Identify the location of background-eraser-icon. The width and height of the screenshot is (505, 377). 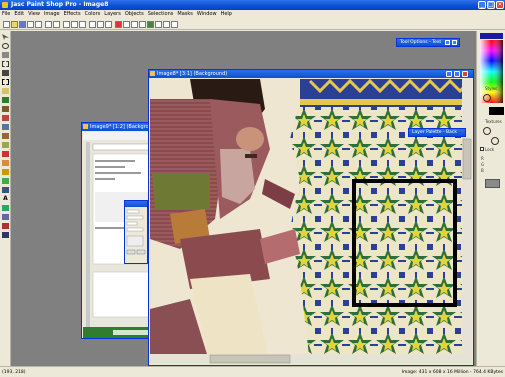
(5, 235).